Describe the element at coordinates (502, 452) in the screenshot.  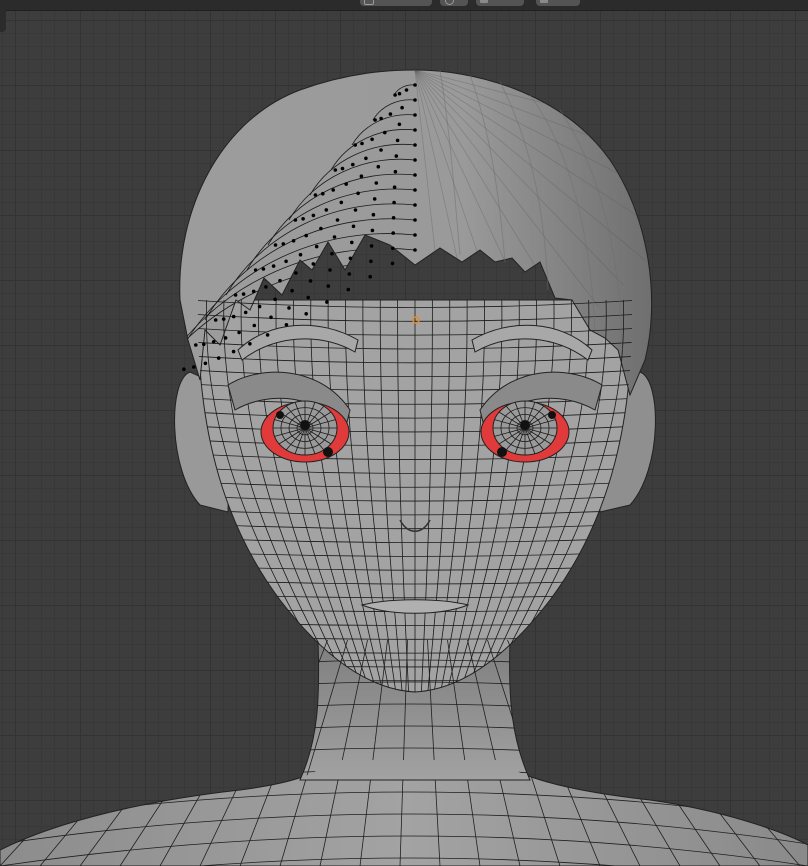
I see `right-eye-vertex` at that location.